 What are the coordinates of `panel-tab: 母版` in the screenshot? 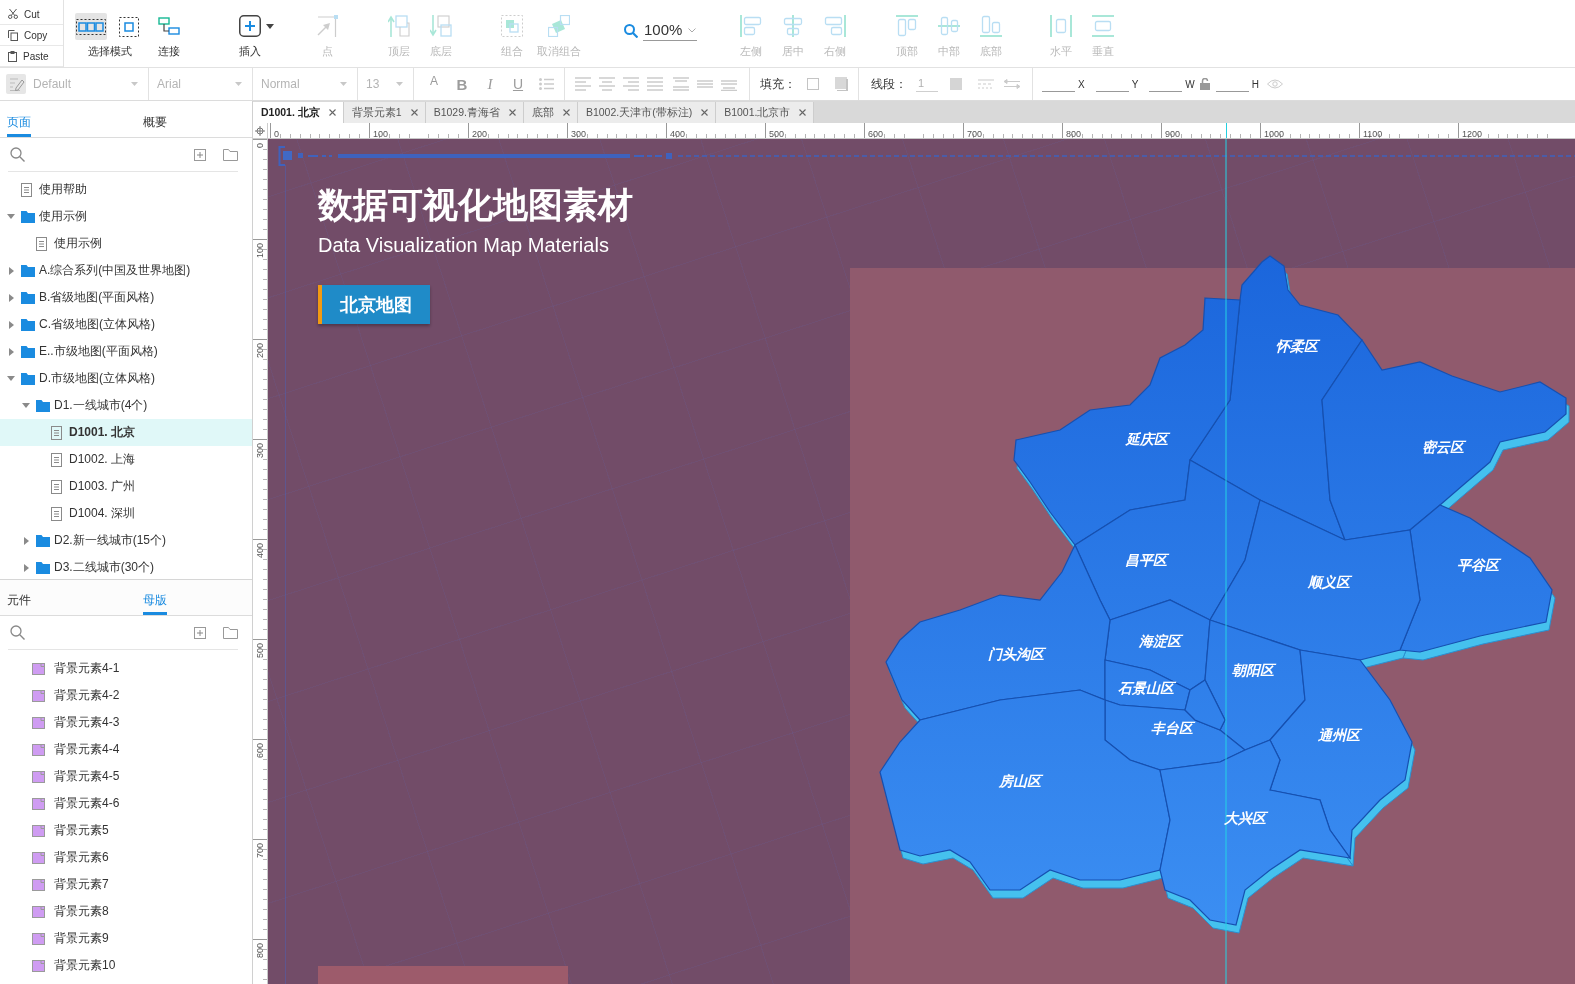 It's located at (155, 597).